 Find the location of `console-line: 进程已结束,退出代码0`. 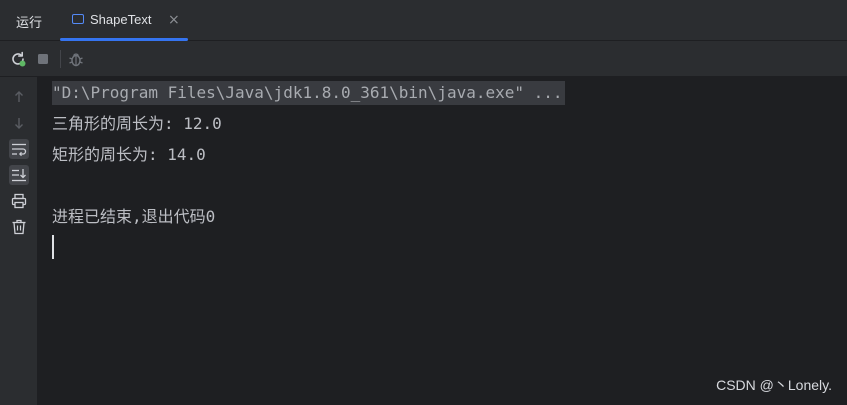

console-line: 进程已结束,退出代码0 is located at coordinates (134, 216).